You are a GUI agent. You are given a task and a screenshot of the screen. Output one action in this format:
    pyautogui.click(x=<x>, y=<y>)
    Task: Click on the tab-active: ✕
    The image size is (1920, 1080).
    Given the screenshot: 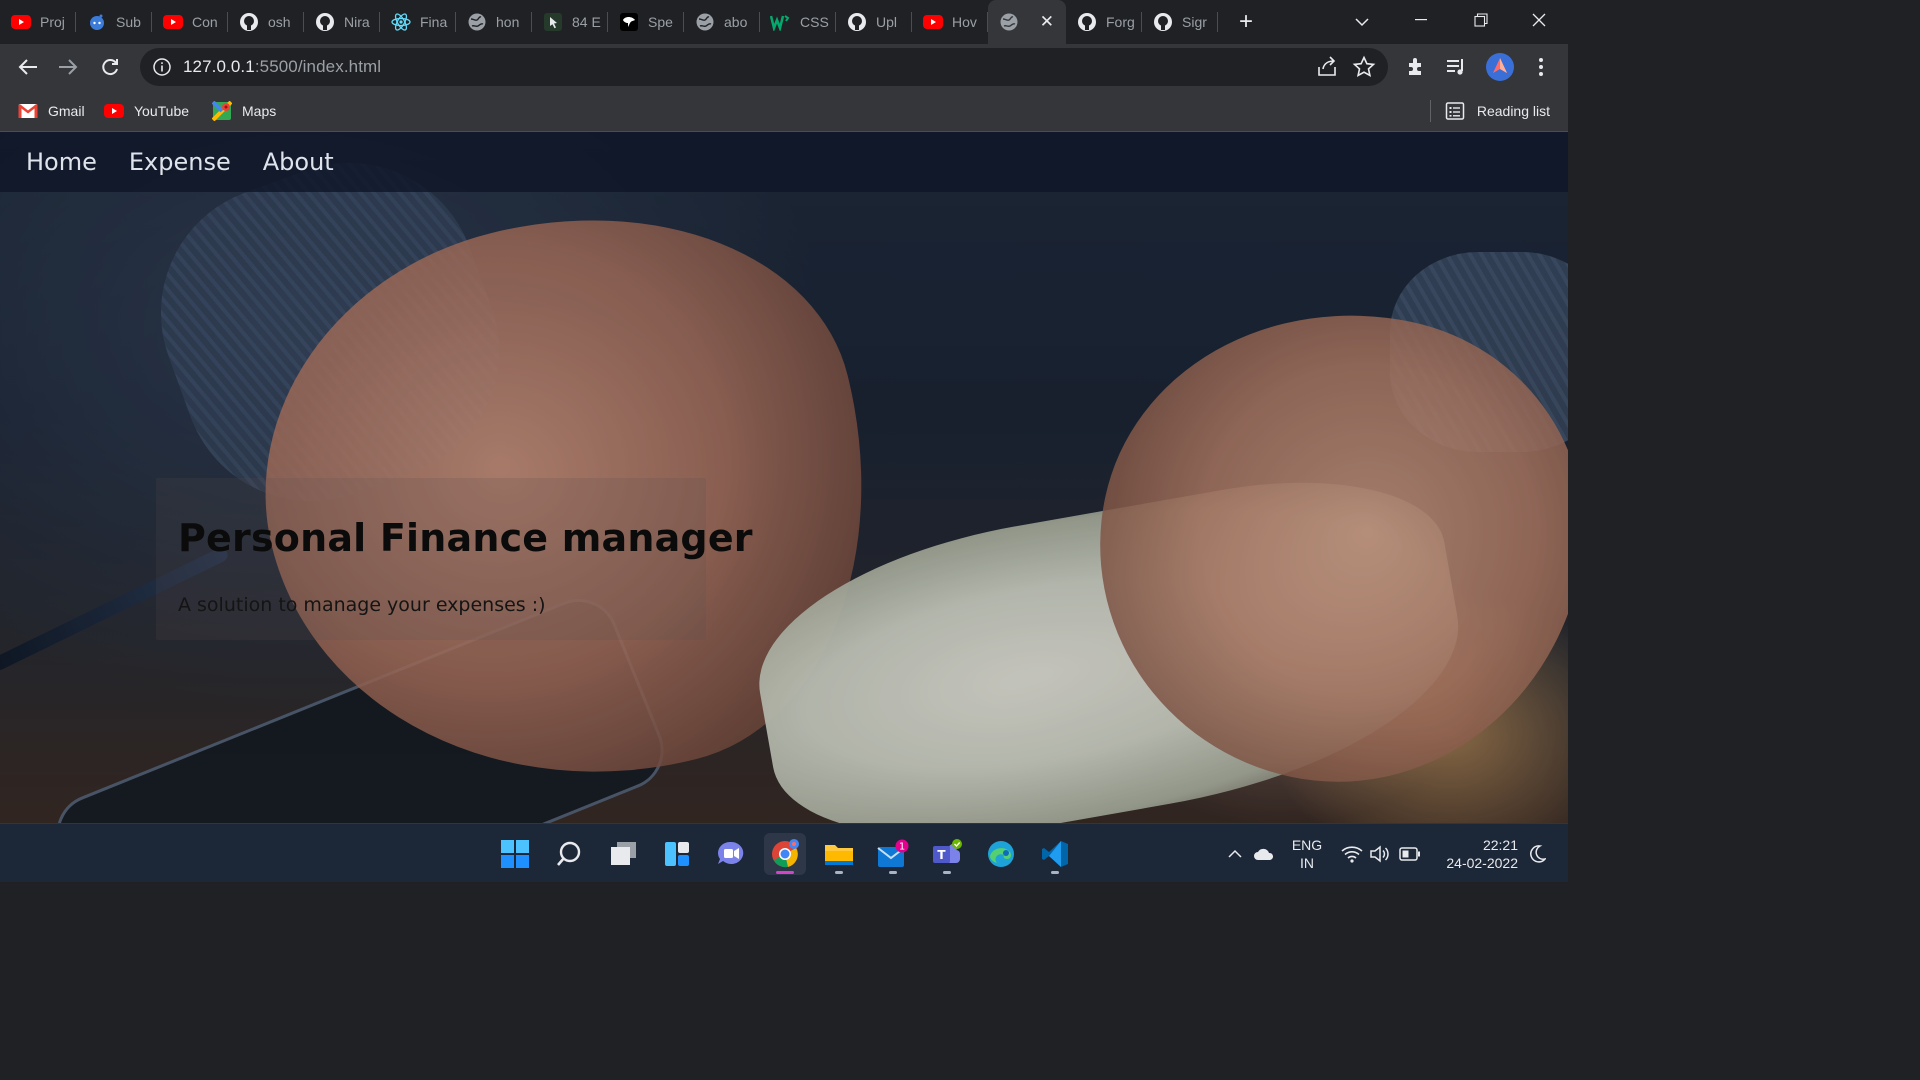 What is the action you would take?
    pyautogui.click(x=1027, y=22)
    